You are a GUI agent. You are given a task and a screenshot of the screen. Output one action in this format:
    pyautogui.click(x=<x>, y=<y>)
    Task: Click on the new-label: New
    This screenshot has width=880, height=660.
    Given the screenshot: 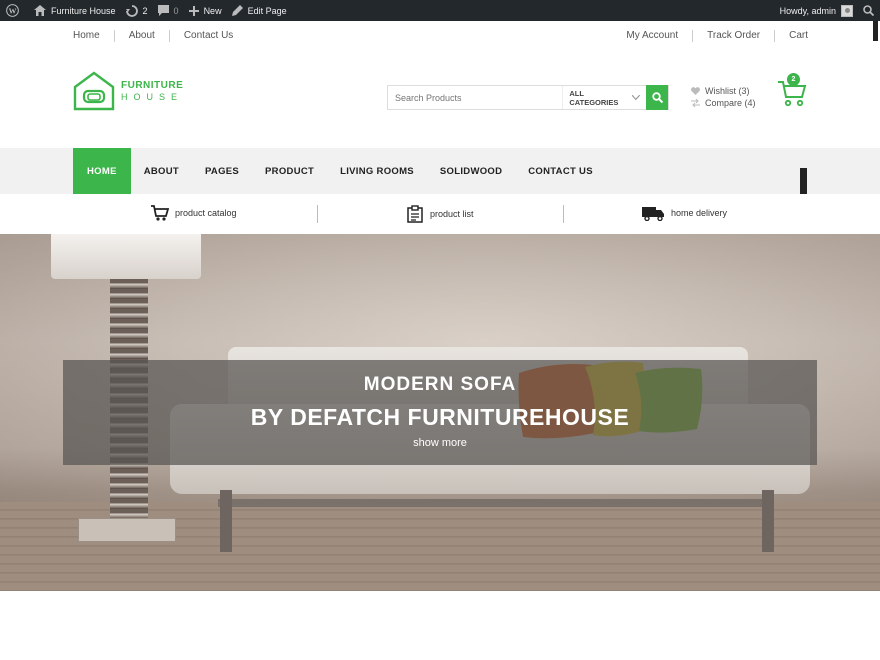 What is the action you would take?
    pyautogui.click(x=212, y=10)
    